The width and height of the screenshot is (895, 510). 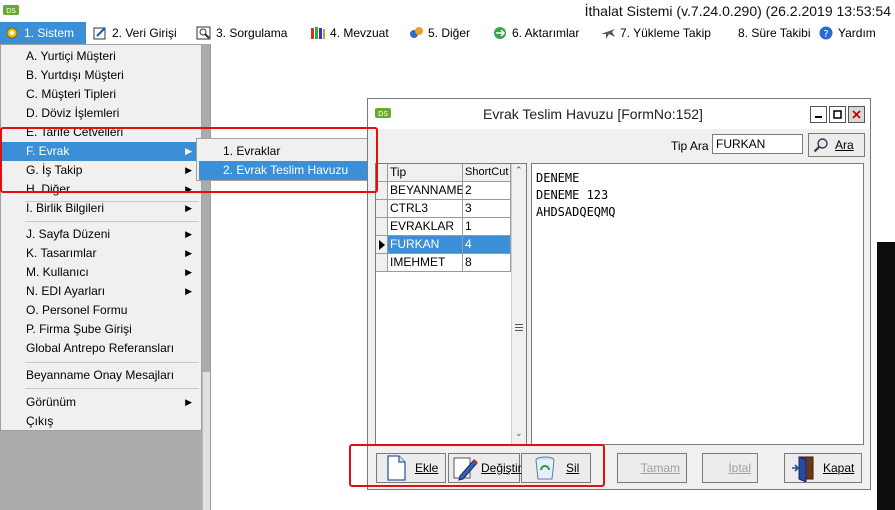 I want to click on grid-header-shortcut: ShortCut, so click(x=487, y=173).